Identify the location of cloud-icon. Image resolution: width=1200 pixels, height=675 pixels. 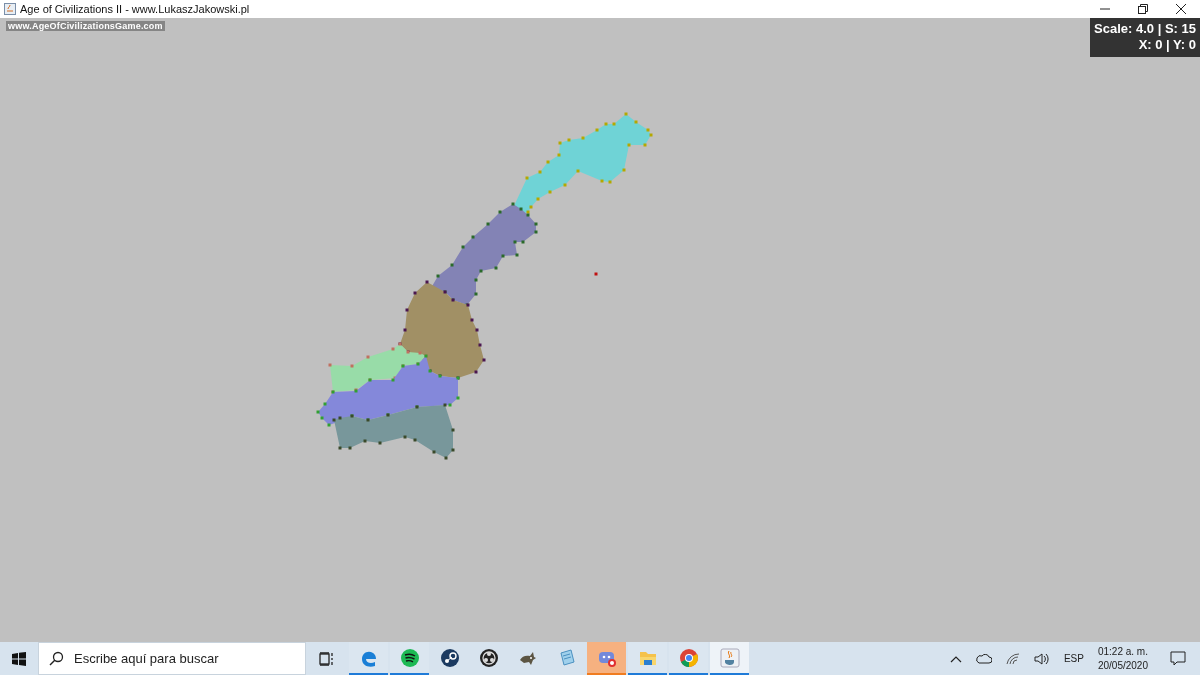
(983, 658).